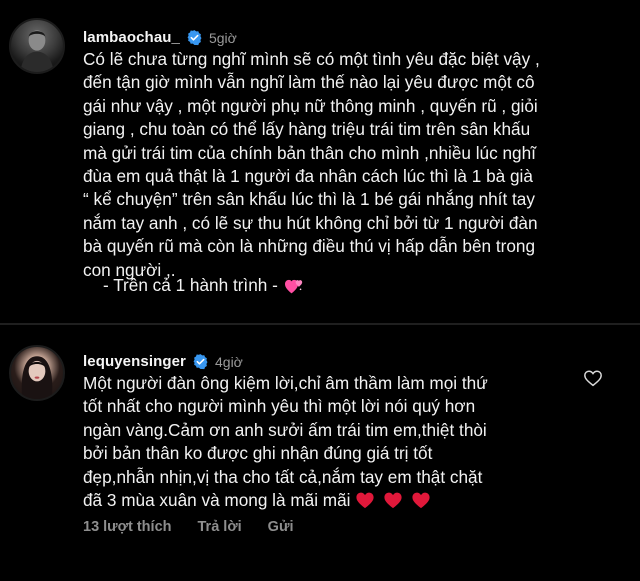 This screenshot has width=640, height=581. Describe the element at coordinates (134, 361) in the screenshot. I see `username: lequyensinger` at that location.